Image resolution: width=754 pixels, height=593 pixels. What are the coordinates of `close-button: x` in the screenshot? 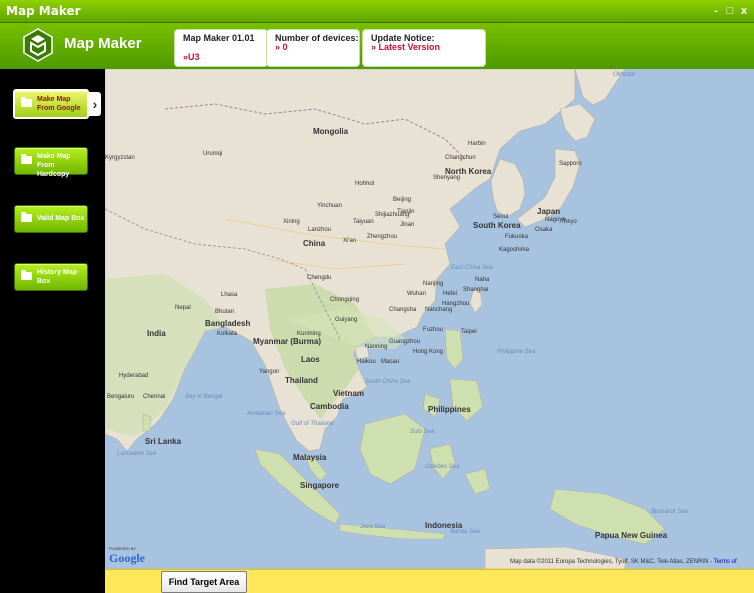 It's located at (744, 11).